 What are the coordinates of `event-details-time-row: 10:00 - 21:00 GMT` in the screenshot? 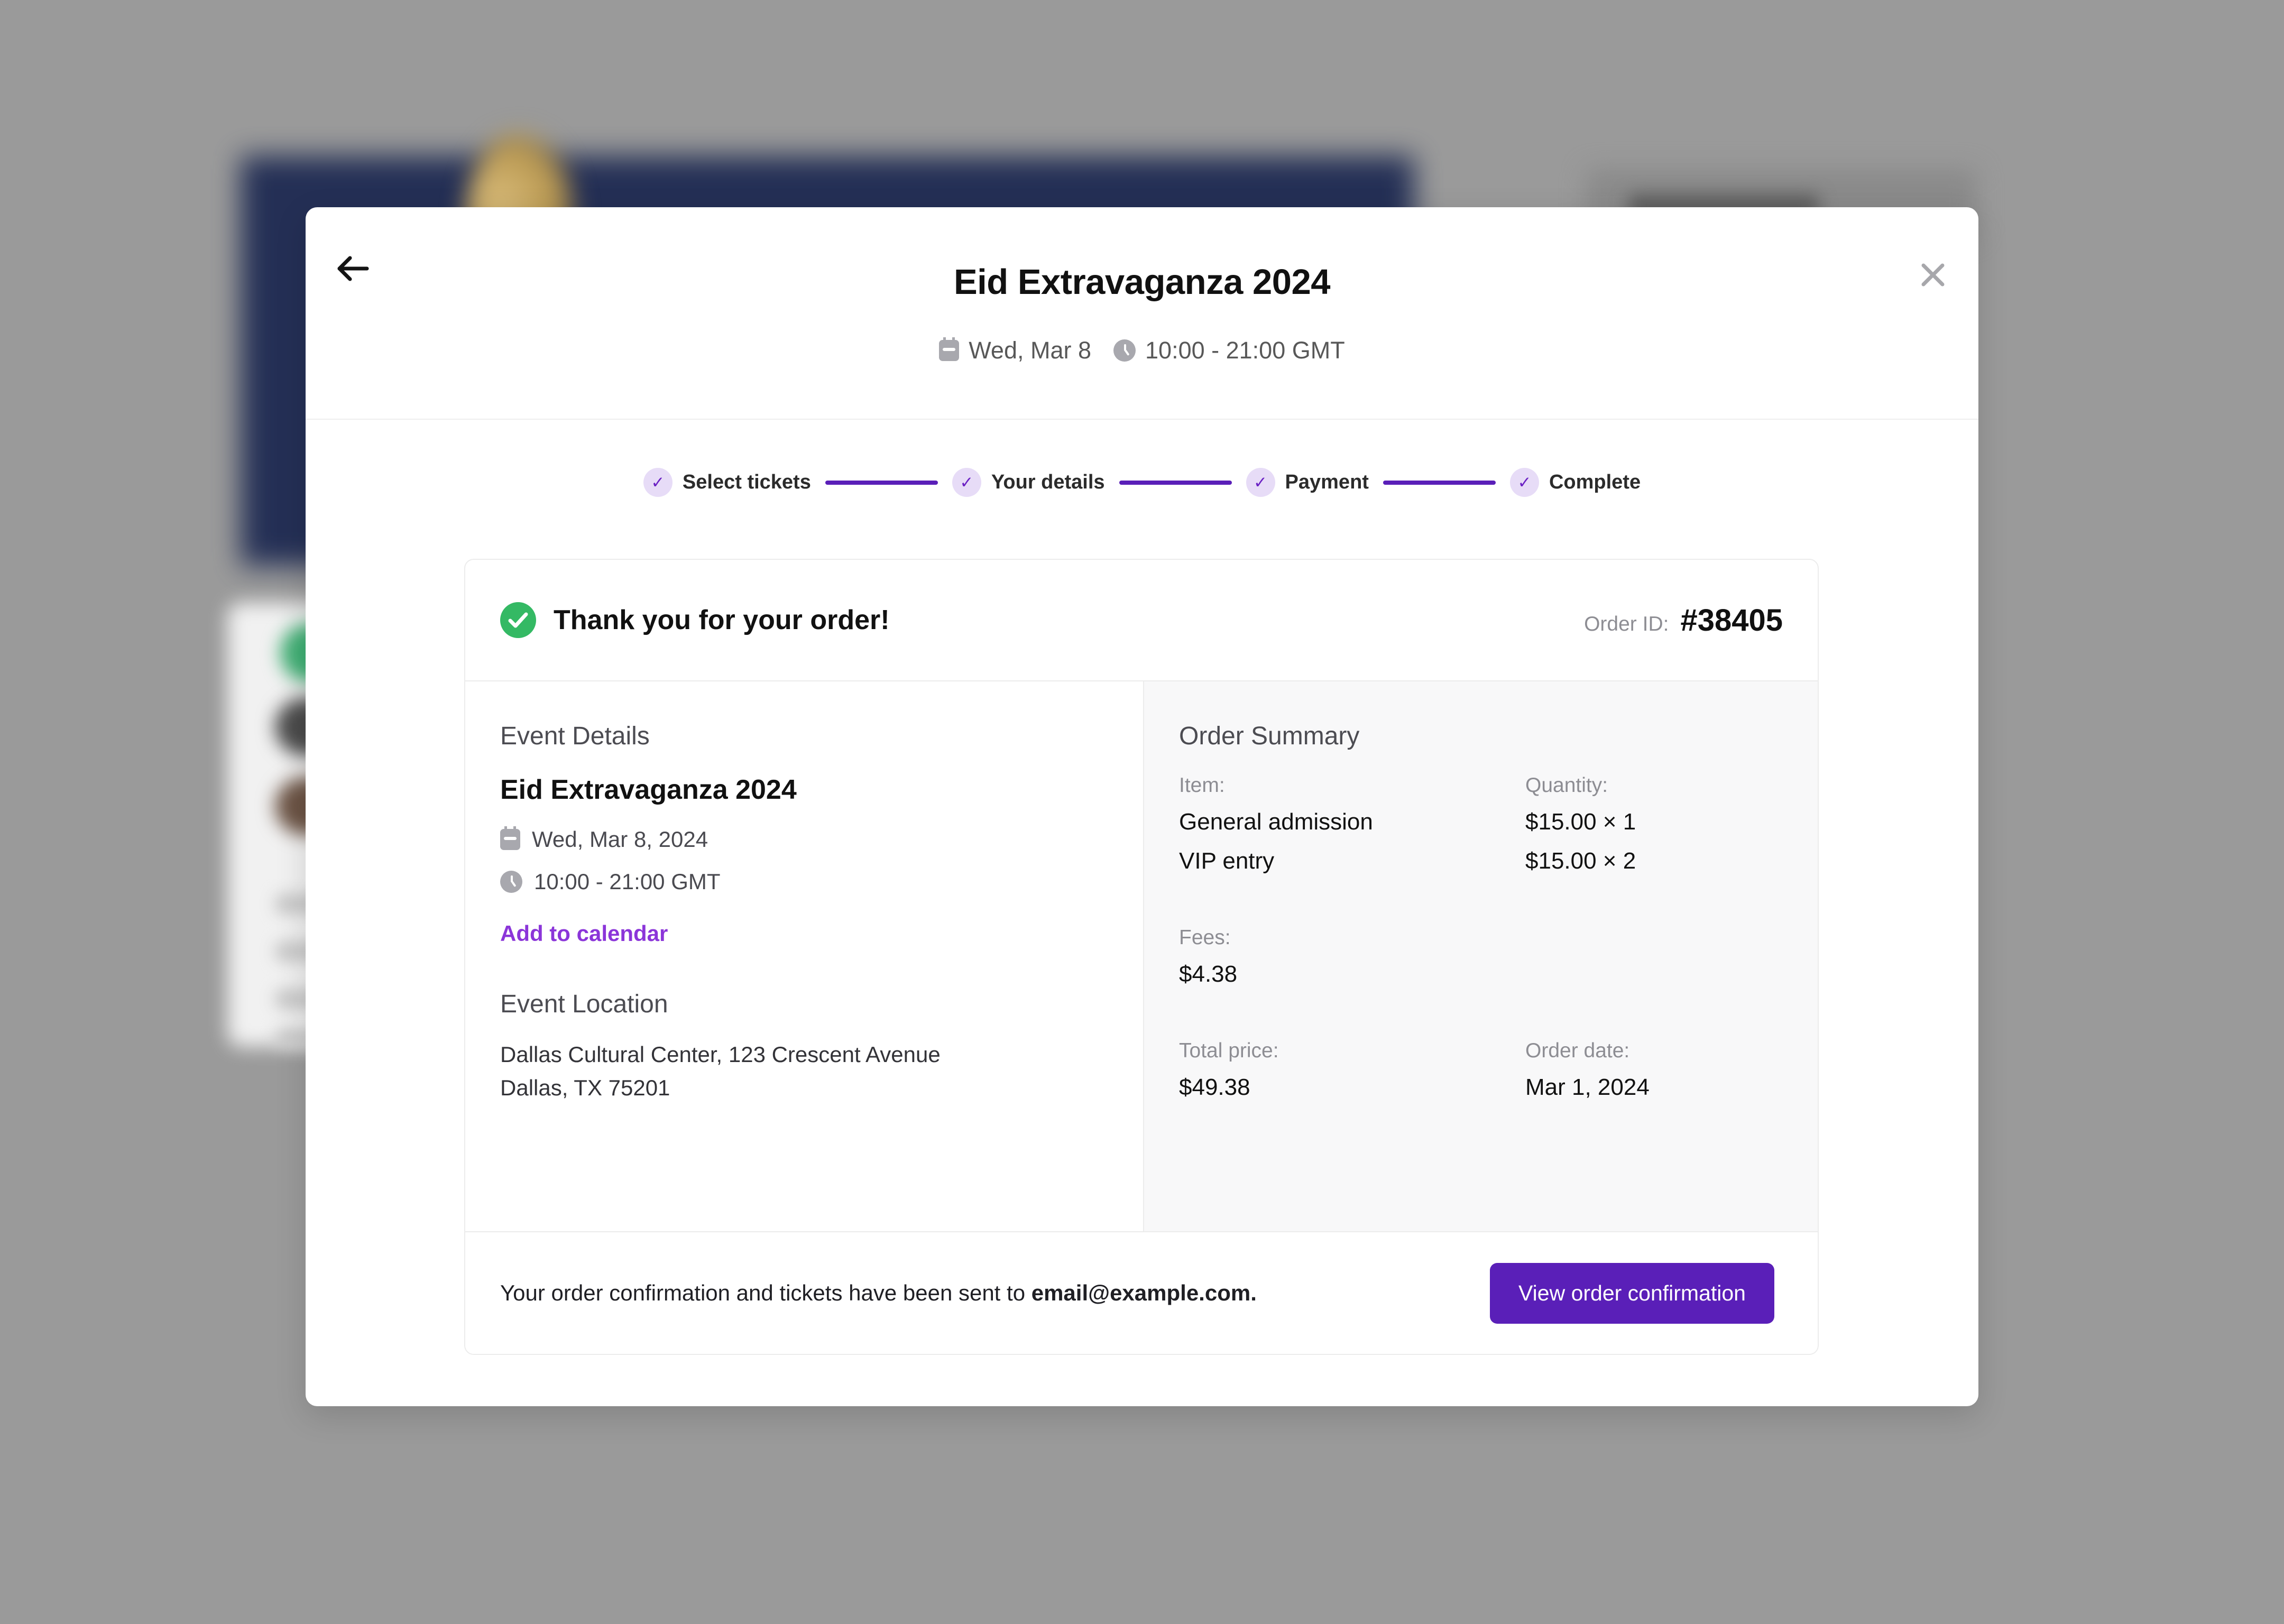 It's located at (804, 881).